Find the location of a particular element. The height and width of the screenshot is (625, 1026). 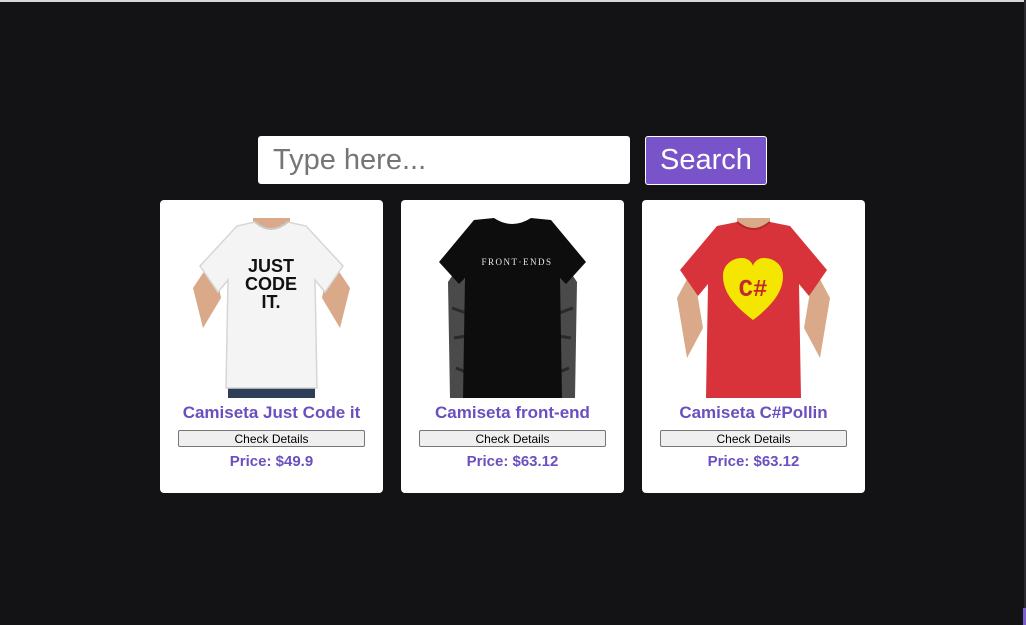

svg-text: C# is located at coordinates (753, 290).